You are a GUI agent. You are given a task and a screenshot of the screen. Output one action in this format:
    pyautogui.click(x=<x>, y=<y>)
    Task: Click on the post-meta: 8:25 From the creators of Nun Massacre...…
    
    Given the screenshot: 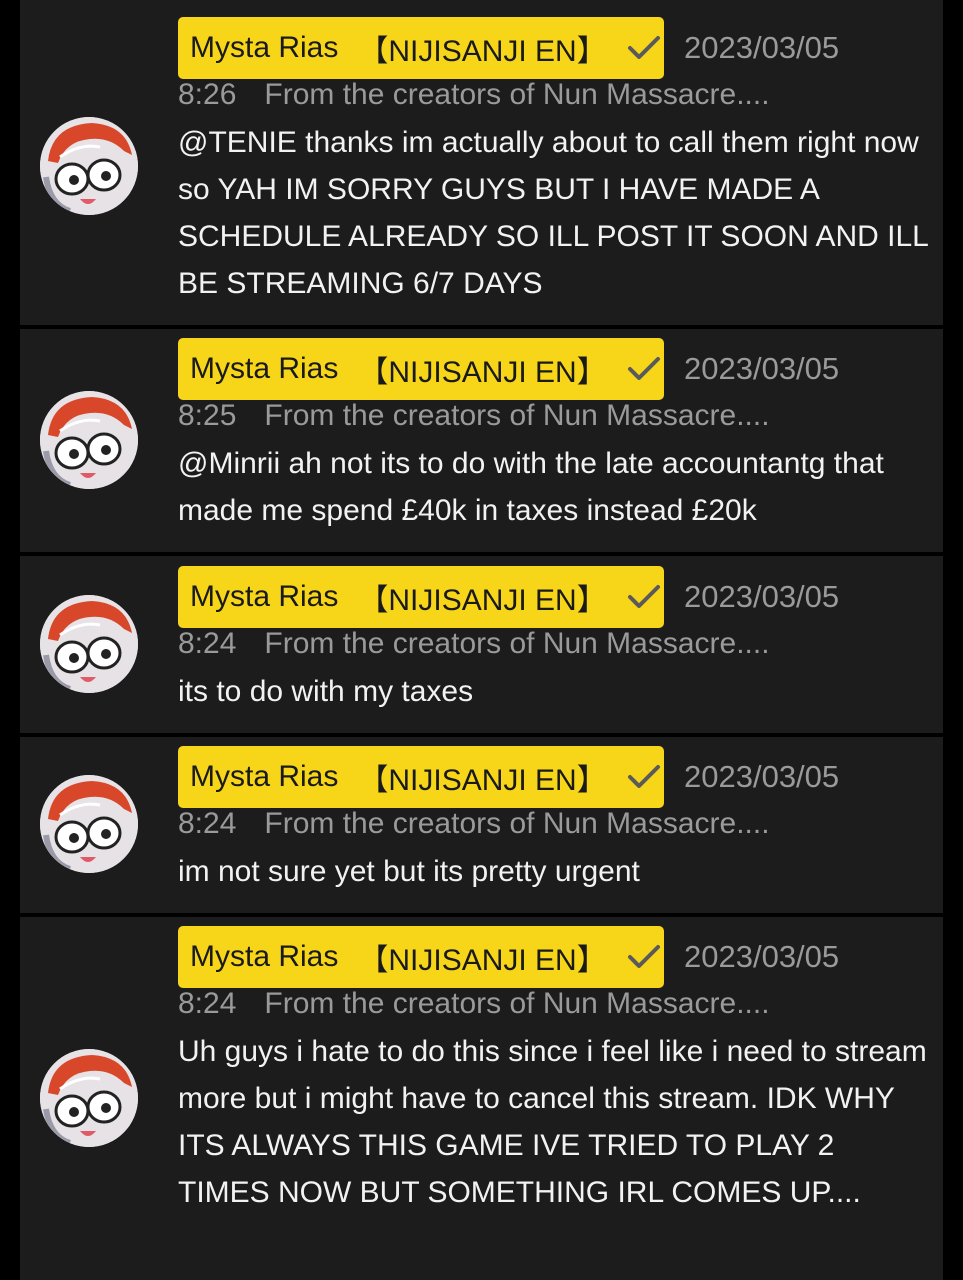 What is the action you would take?
    pyautogui.click(x=474, y=416)
    